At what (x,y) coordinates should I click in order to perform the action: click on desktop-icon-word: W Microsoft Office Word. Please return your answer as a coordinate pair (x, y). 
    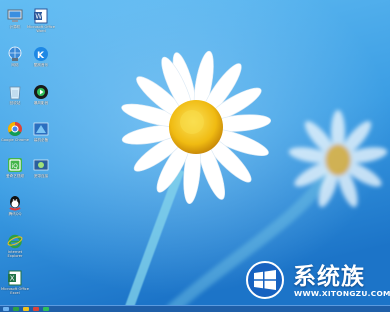
    Looking at the image, I should click on (41, 26).